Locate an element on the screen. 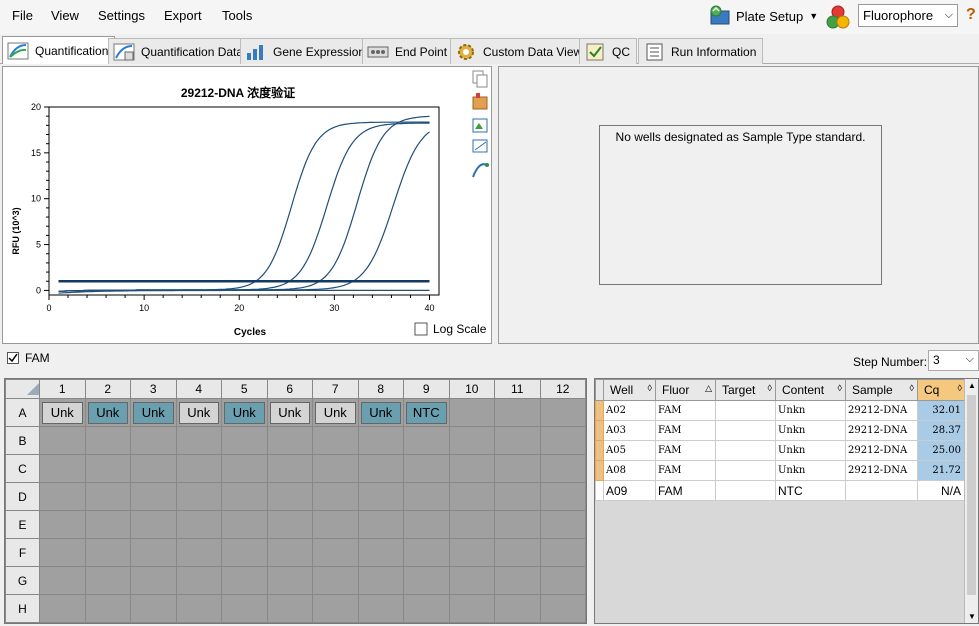 Image resolution: width=979 pixels, height=626 pixels. plate-column-header: 11 is located at coordinates (517, 389).